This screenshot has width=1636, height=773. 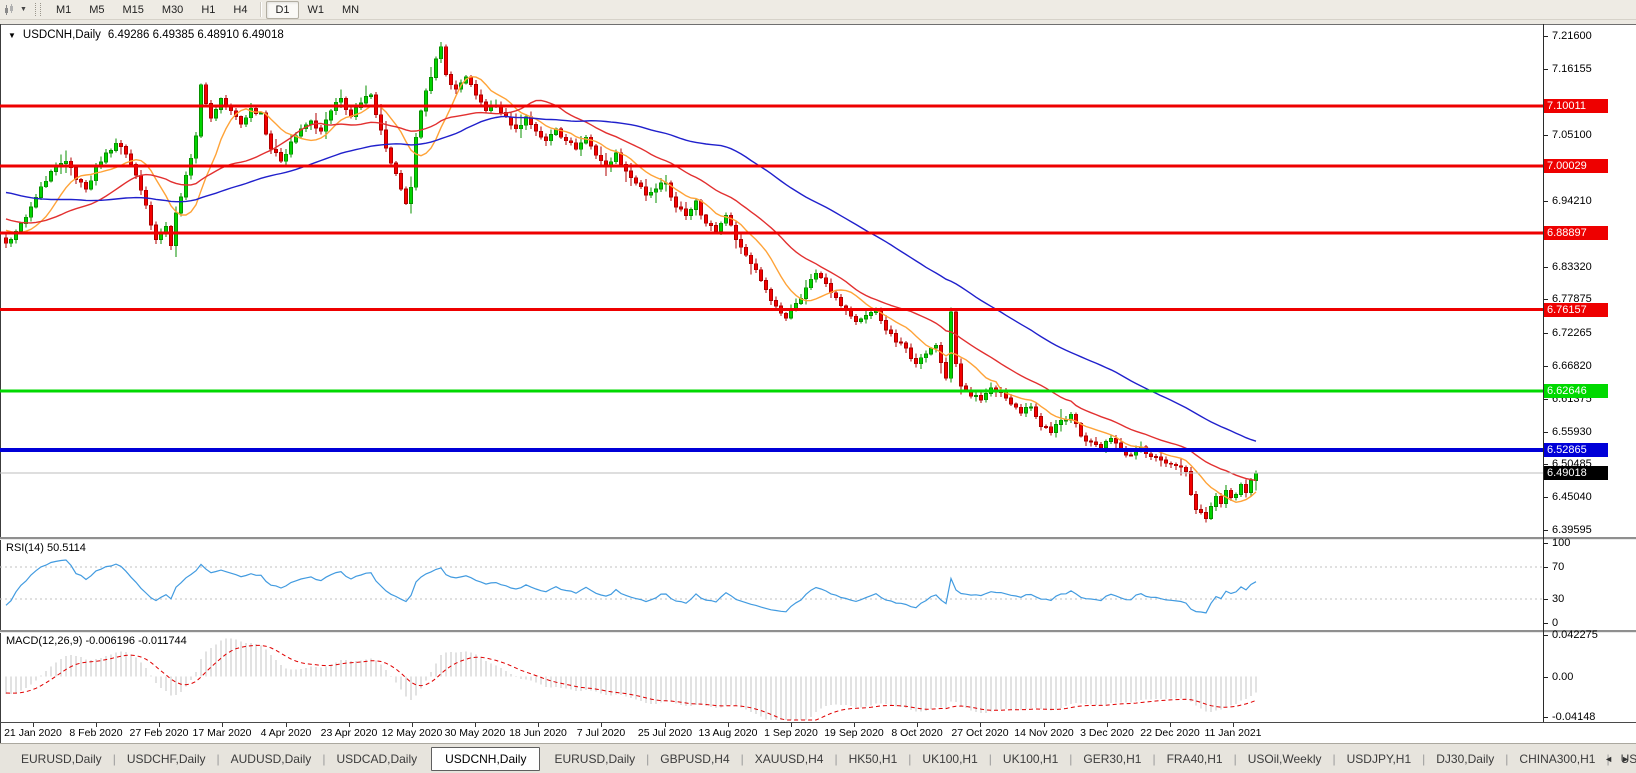 I want to click on date-label: 27 Feb 2020, so click(x=159, y=733).